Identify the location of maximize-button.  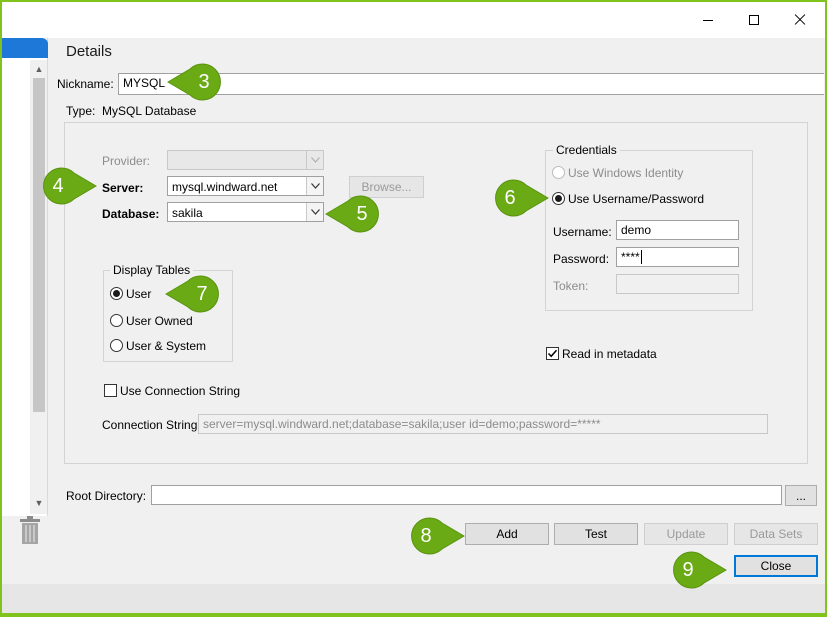
(754, 20).